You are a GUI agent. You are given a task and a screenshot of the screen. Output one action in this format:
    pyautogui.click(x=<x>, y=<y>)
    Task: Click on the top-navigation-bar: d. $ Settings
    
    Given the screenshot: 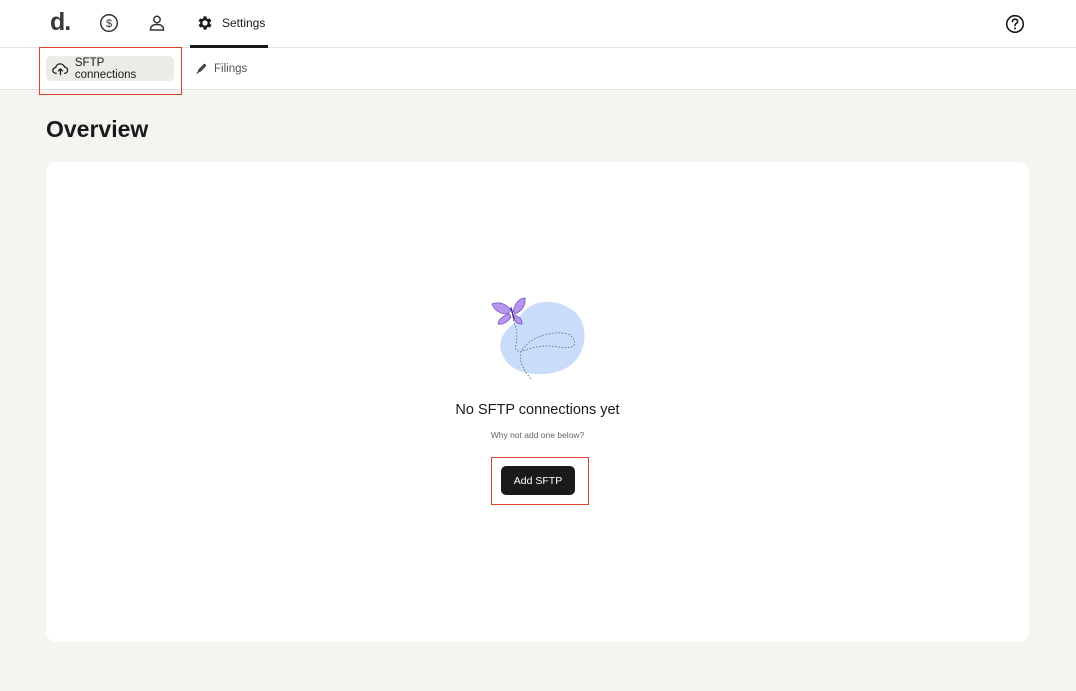 What is the action you would take?
    pyautogui.click(x=538, y=24)
    